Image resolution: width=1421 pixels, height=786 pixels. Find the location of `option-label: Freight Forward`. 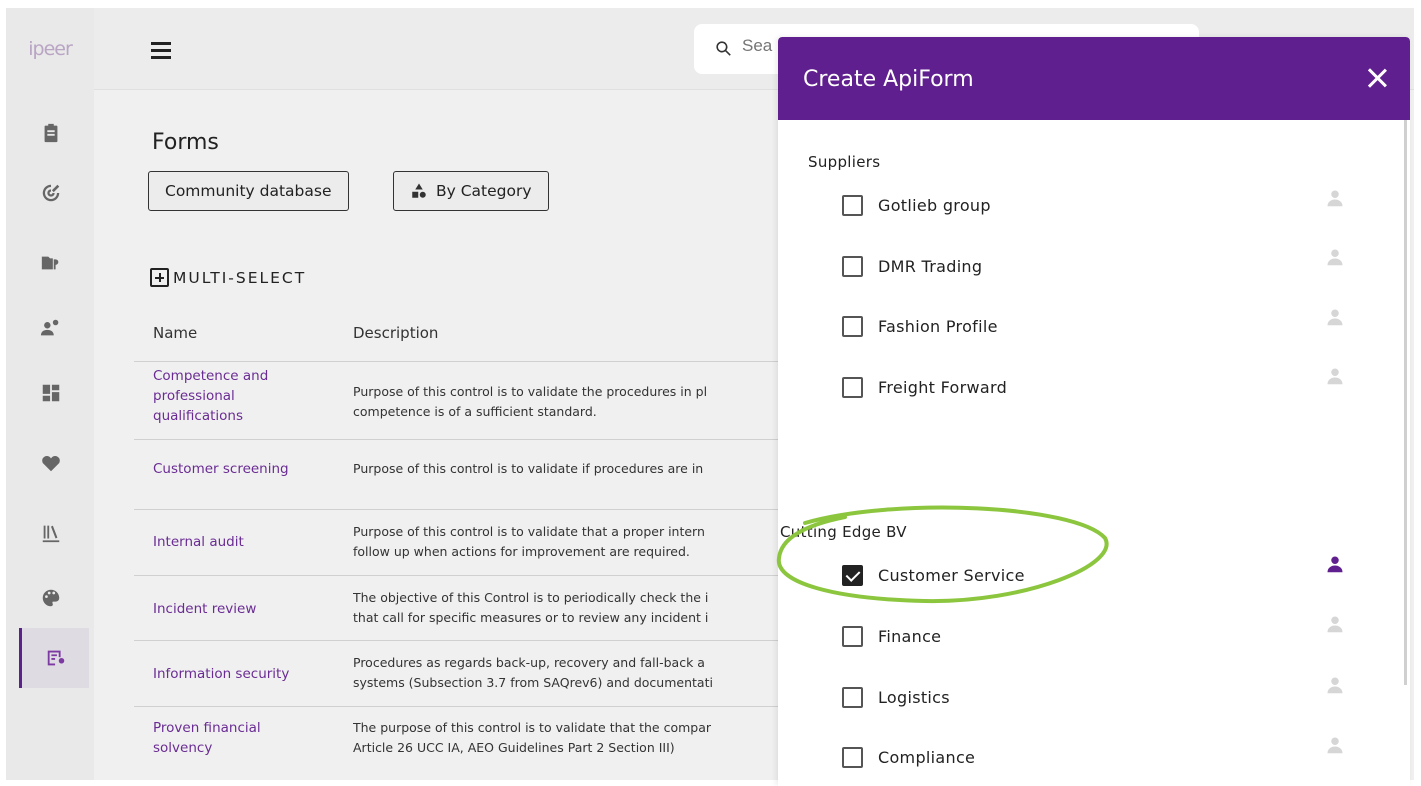

option-label: Freight Forward is located at coordinates (943, 387).